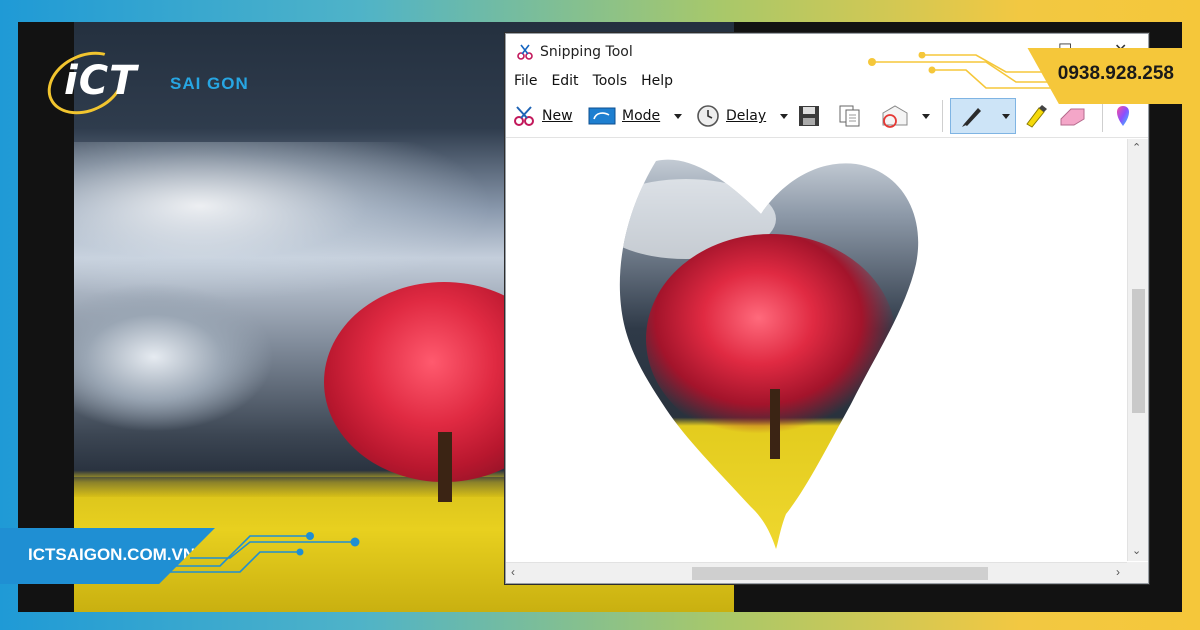 This screenshot has height=630, width=1200. Describe the element at coordinates (1136, 550) in the screenshot. I see `scroll-down-icon: ⌄` at that location.